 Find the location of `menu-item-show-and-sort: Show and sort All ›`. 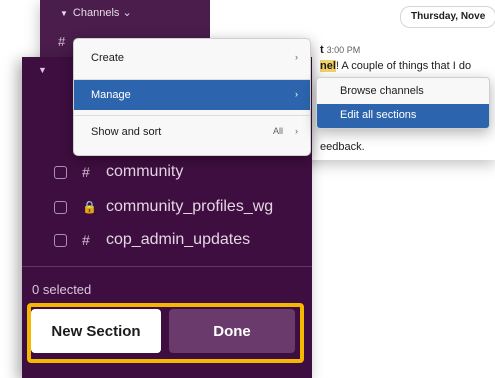

menu-item-show-and-sort: Show and sort All › is located at coordinates (192, 132).